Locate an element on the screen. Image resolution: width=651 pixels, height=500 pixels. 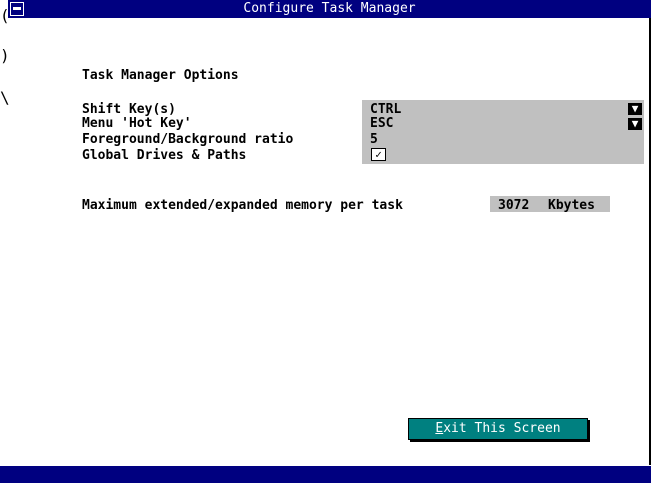
window-title: Configure Task Manager is located at coordinates (329, 8).